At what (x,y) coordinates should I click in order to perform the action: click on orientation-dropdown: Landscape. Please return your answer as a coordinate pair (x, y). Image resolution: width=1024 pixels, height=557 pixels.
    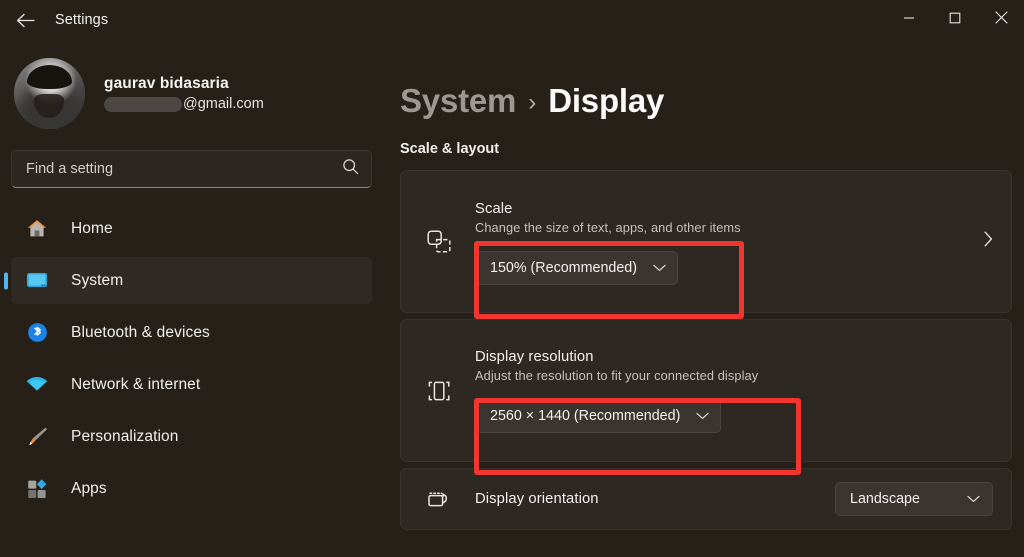
    Looking at the image, I should click on (914, 499).